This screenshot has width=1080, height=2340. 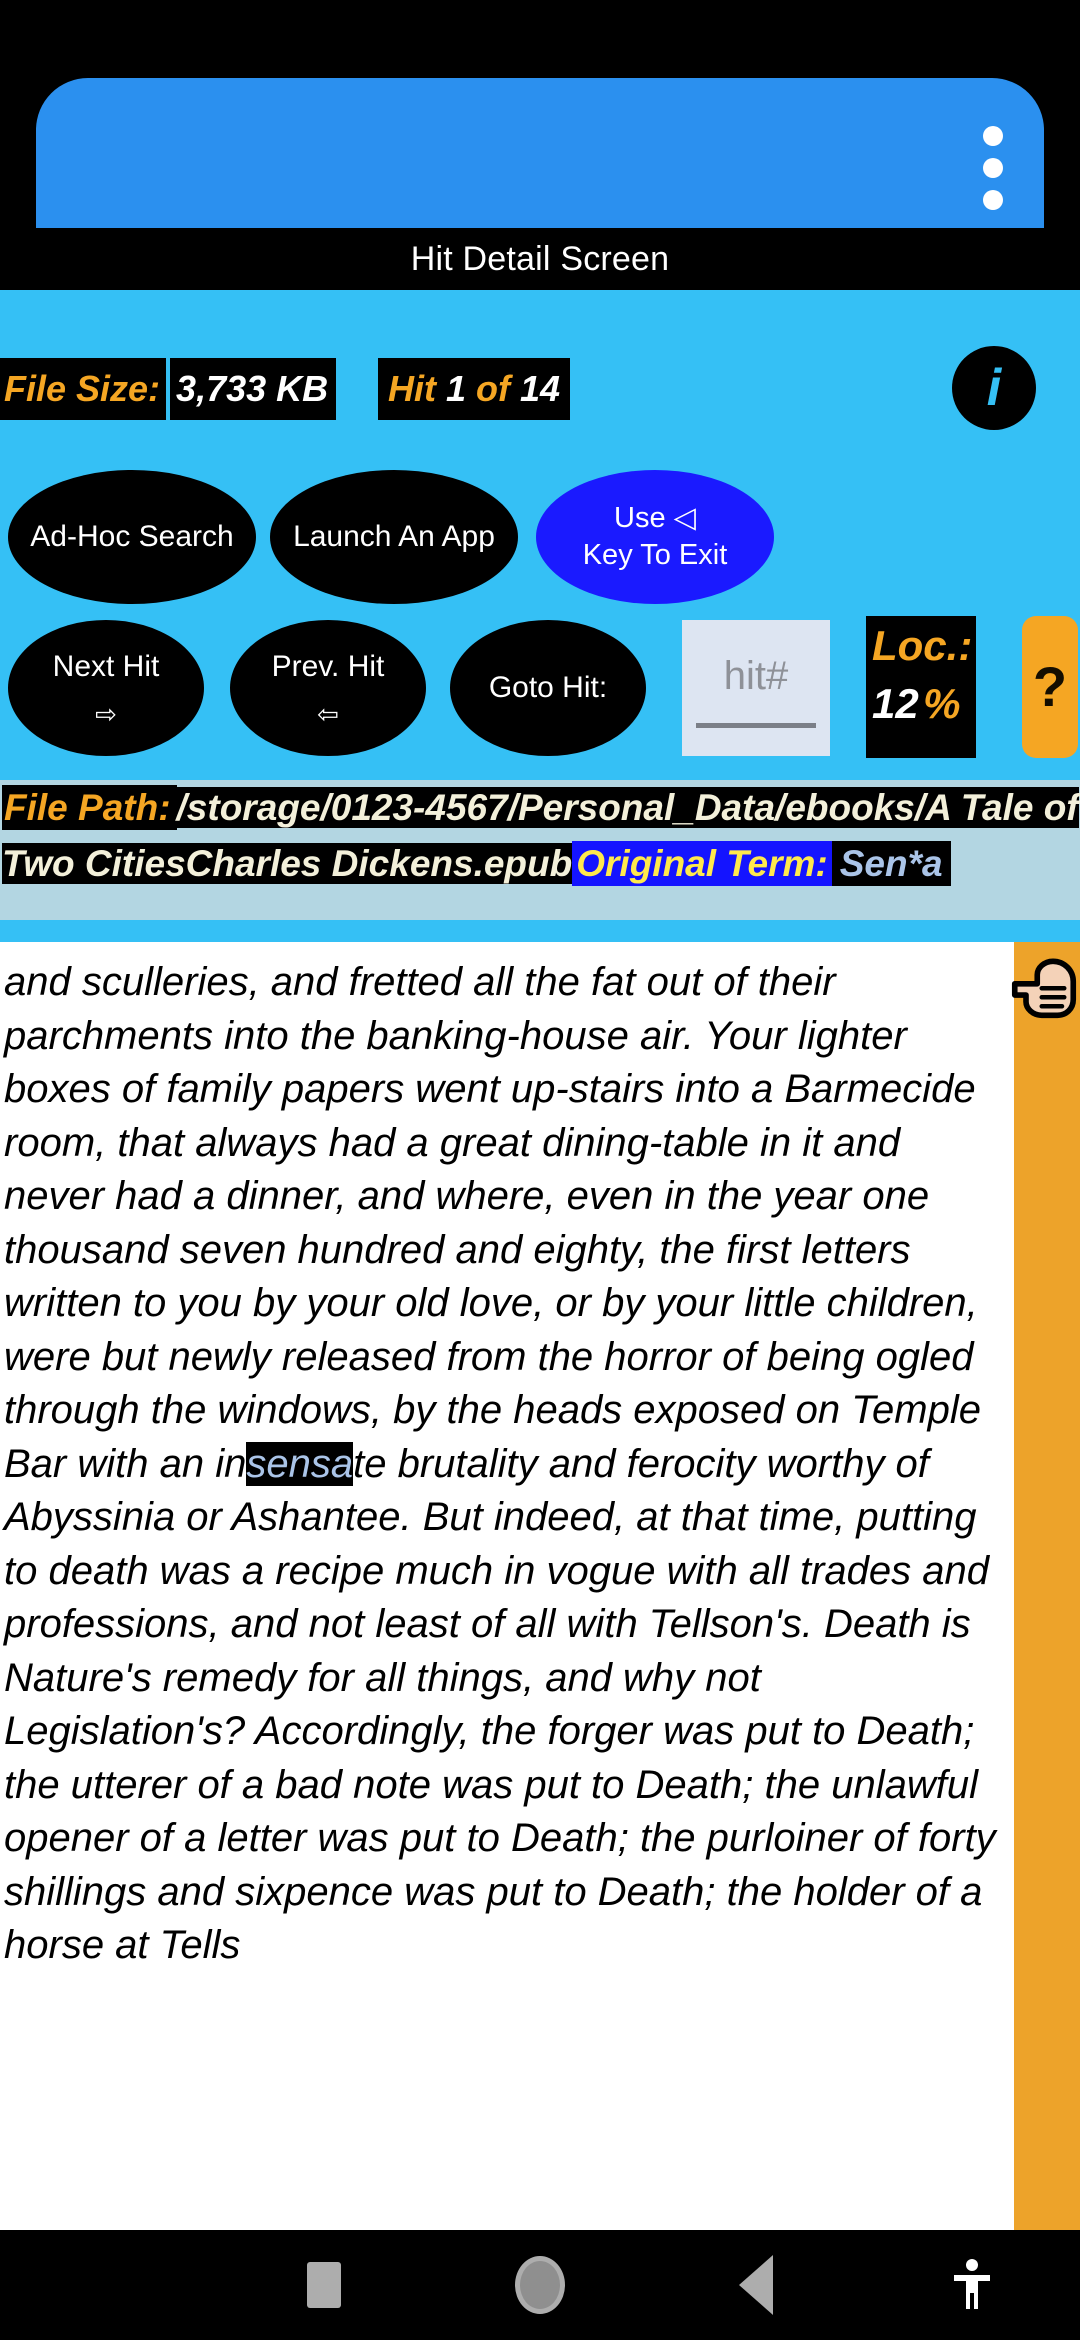 What do you see at coordinates (252, 388) in the screenshot?
I see `file-size-value: 3,733 KB` at bounding box center [252, 388].